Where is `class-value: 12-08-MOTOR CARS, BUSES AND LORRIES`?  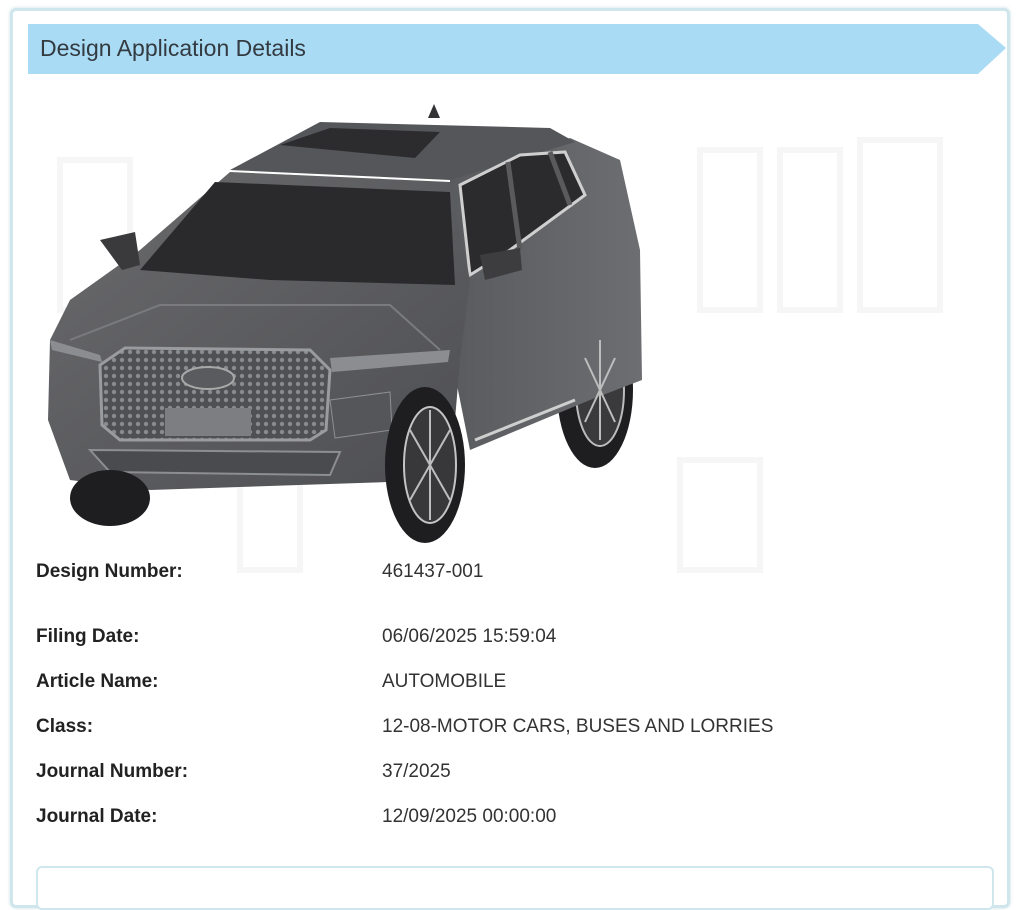 class-value: 12-08-MOTOR CARS, BUSES AND LORRIES is located at coordinates (577, 727).